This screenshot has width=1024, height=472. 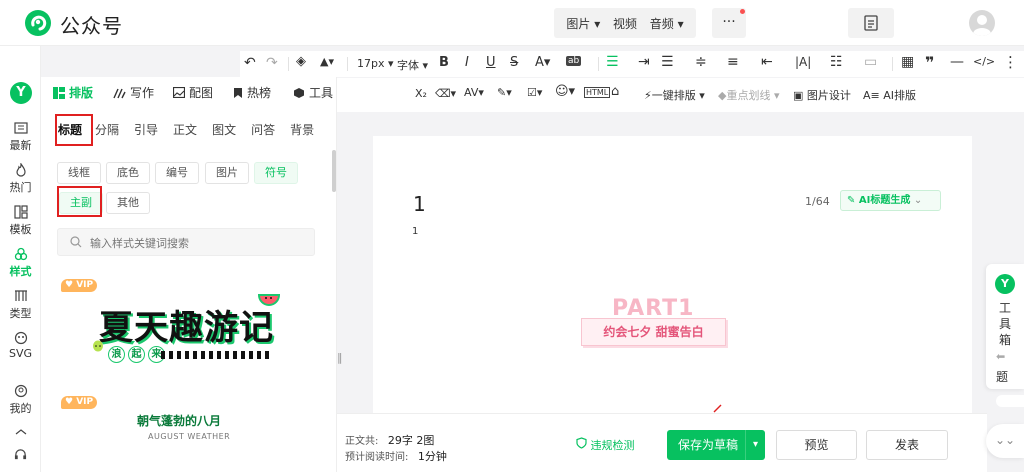 I want to click on tab-picture: 配图, so click(x=193, y=92).